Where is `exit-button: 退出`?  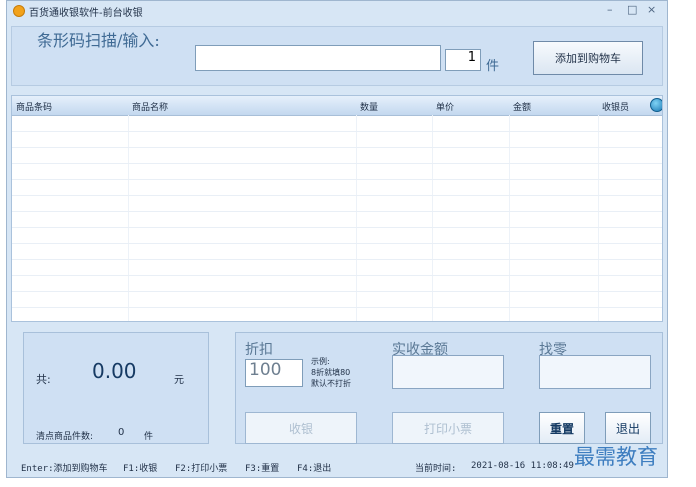 exit-button: 退出 is located at coordinates (628, 428).